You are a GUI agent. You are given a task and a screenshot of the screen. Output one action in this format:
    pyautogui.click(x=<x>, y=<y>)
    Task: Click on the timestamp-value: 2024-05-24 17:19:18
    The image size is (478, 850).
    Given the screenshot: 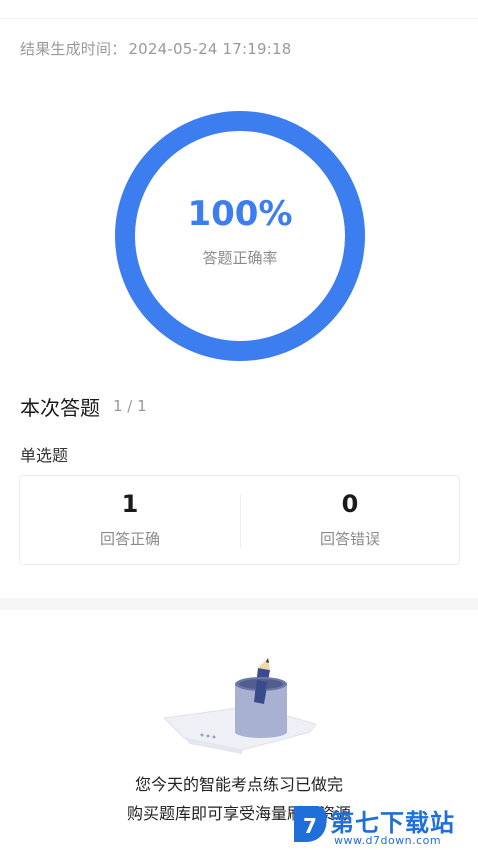 What is the action you would take?
    pyautogui.click(x=210, y=49)
    